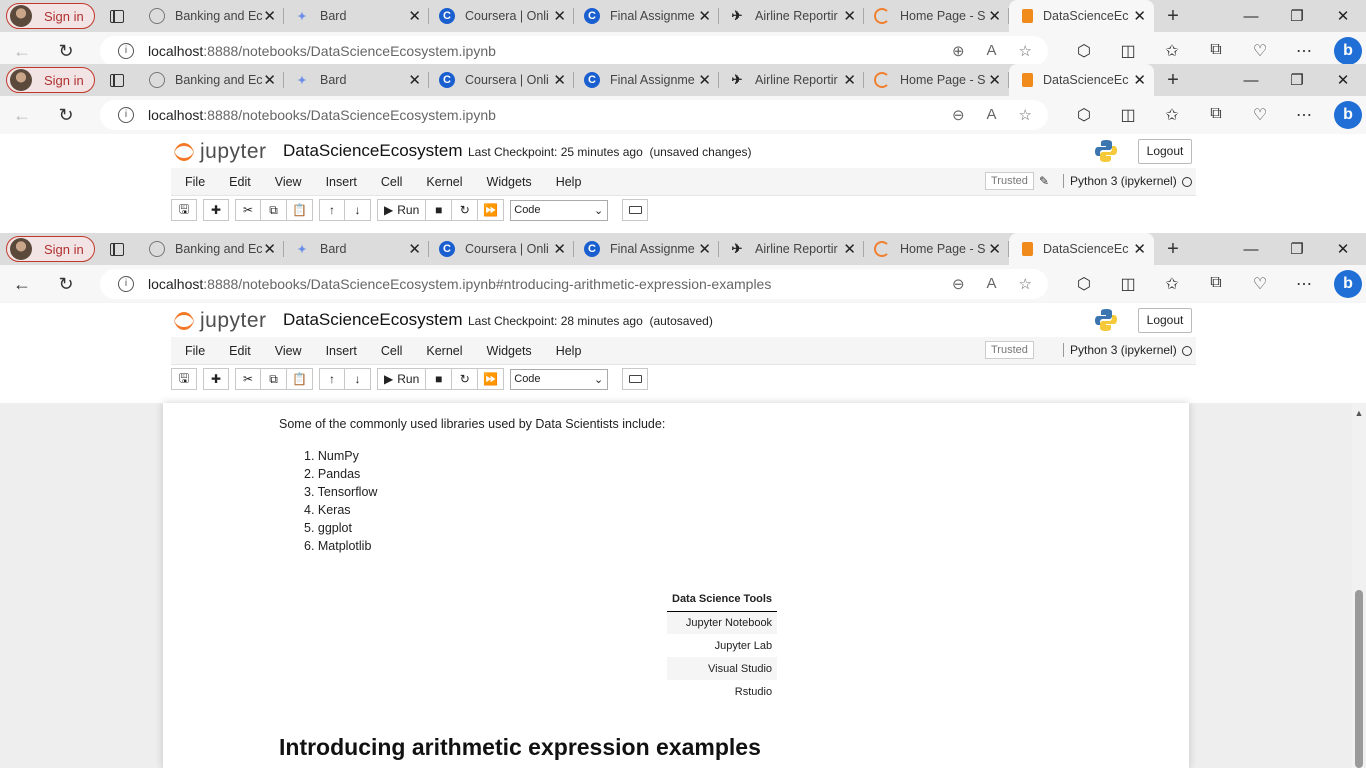 The height and width of the screenshot is (768, 1366). I want to click on move-up-icon: ↑, so click(332, 210).